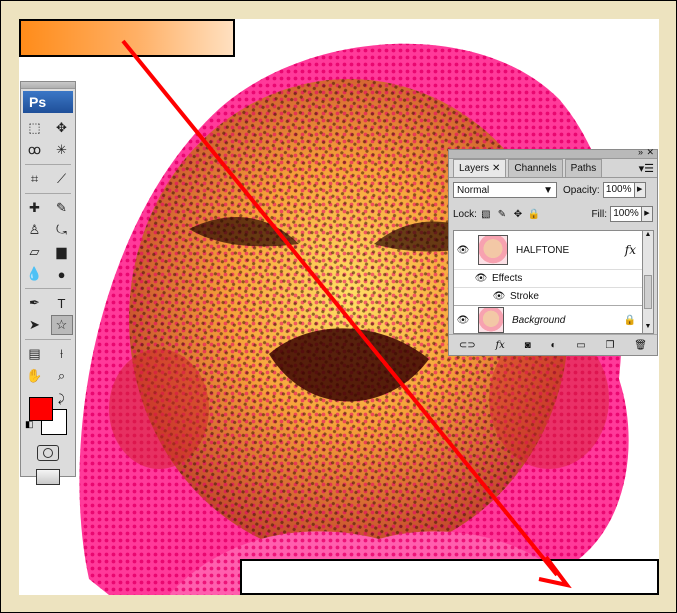 This screenshot has height=613, width=677. I want to click on fill-label: Fill:, so click(599, 214).